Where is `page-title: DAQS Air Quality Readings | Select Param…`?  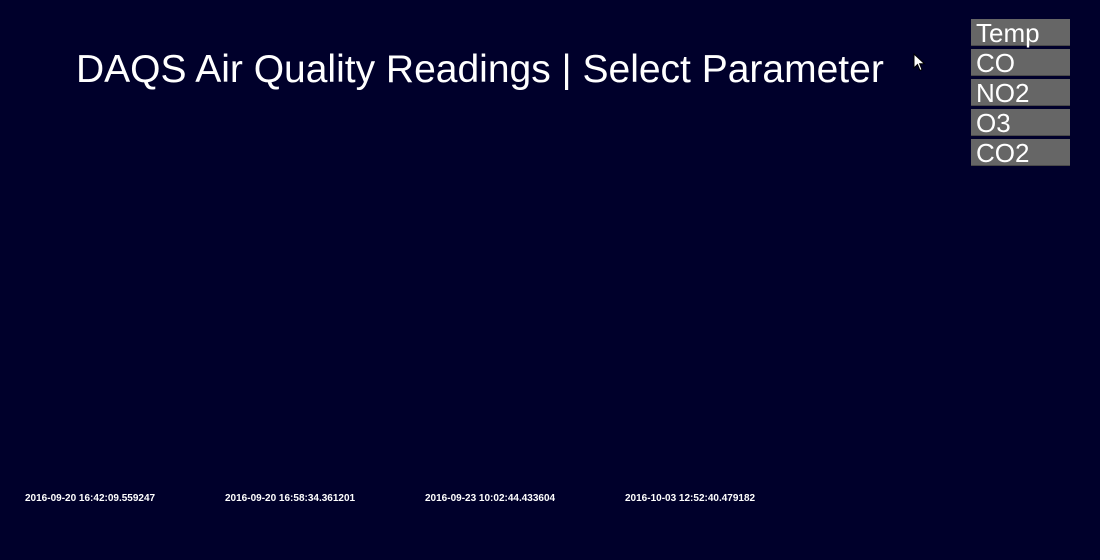 page-title: DAQS Air Quality Readings | Select Param… is located at coordinates (480, 69).